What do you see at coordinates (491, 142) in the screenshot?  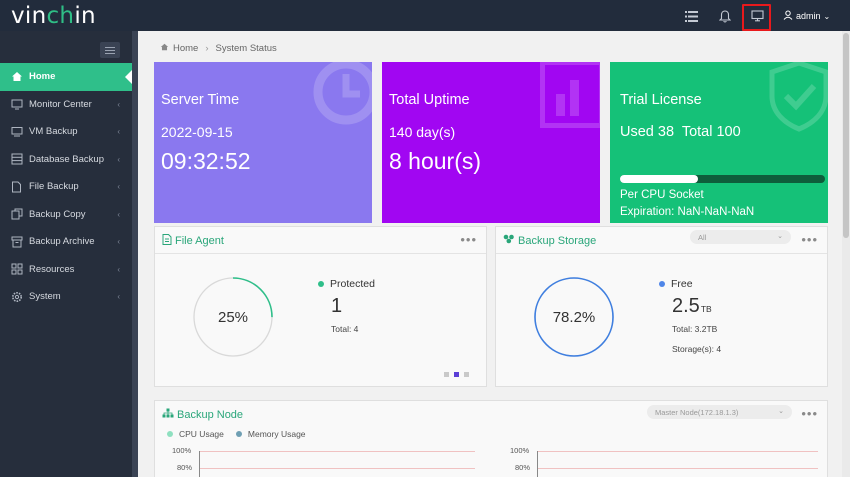 I see `uptime-card: Total Uptime 140 day(s) 8 hour(s)` at bounding box center [491, 142].